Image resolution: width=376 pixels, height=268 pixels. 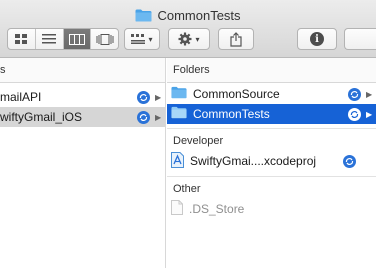 I want to click on arrange-button: ▾, so click(x=142, y=39).